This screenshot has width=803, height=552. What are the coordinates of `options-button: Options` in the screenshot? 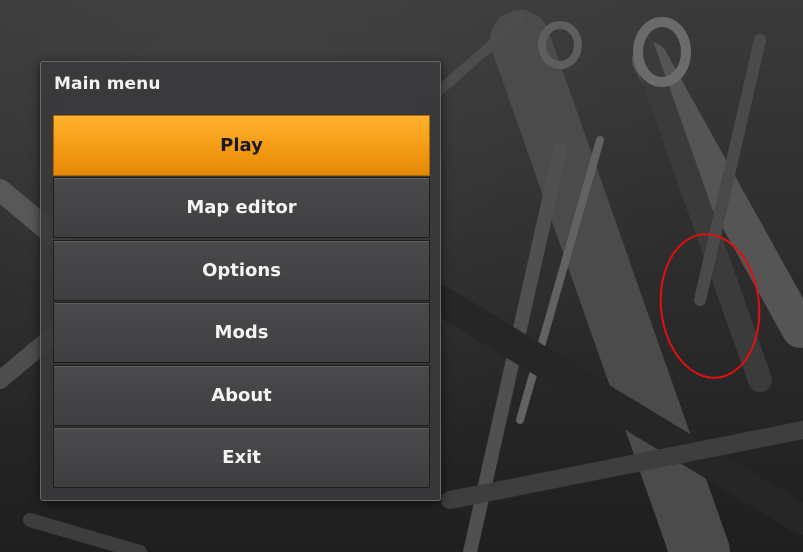 It's located at (241, 270).